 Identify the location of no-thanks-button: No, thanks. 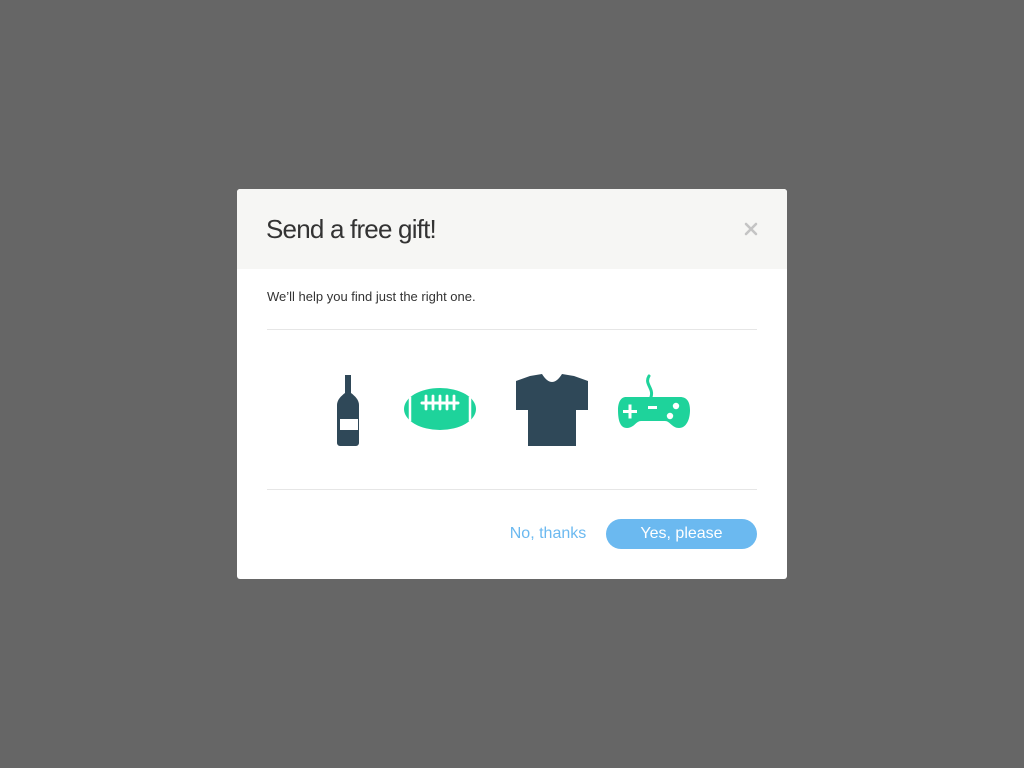
(548, 534).